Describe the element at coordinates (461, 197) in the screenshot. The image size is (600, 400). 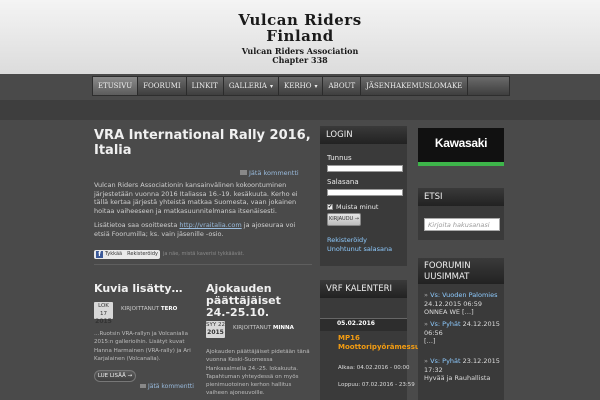
I see `search-widget-title: ETSI` at that location.